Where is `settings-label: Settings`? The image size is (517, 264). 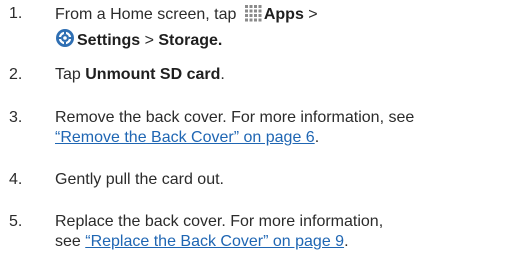 settings-label: Settings is located at coordinates (109, 40).